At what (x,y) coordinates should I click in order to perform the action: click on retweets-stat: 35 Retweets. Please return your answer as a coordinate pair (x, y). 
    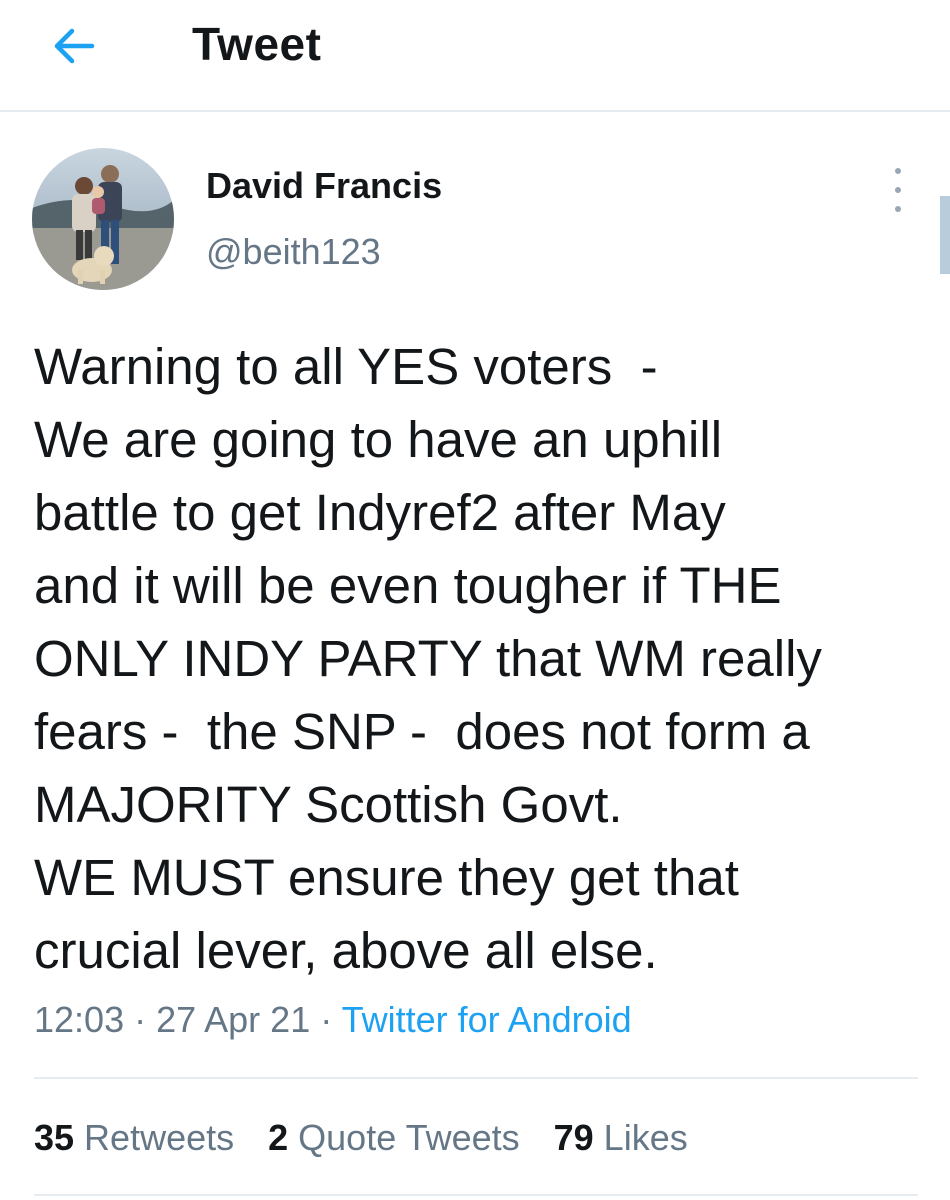
    Looking at the image, I should click on (134, 1138).